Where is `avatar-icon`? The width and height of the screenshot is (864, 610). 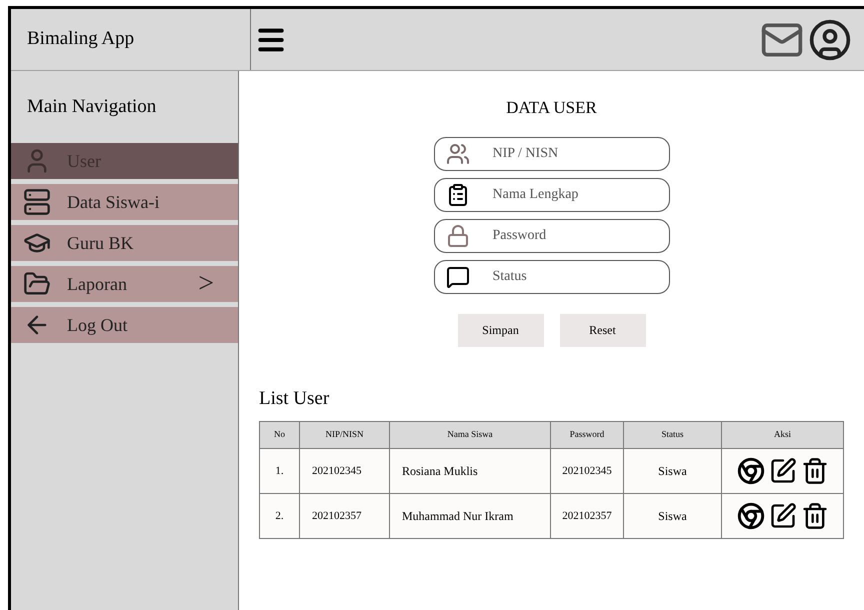
avatar-icon is located at coordinates (830, 40).